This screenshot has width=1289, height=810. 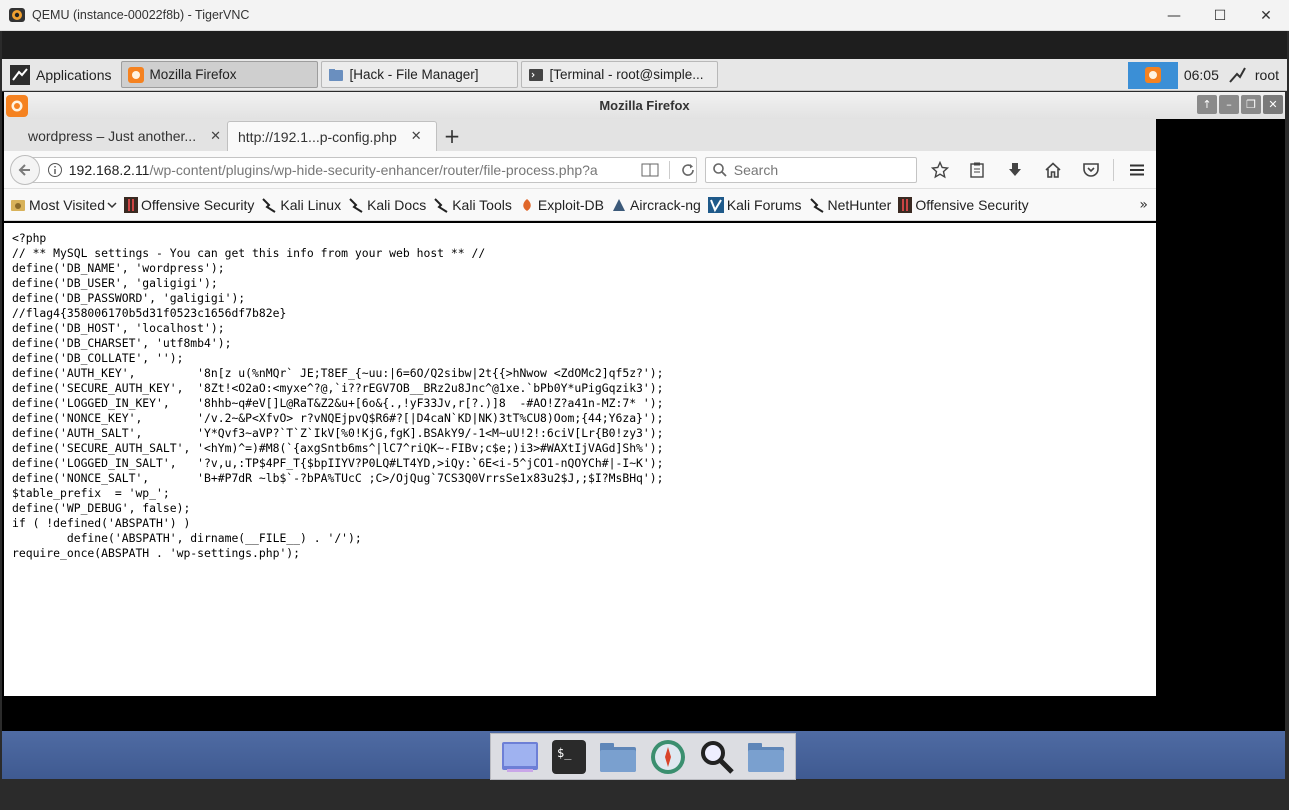 I want to click on back-button, so click(x=25, y=169).